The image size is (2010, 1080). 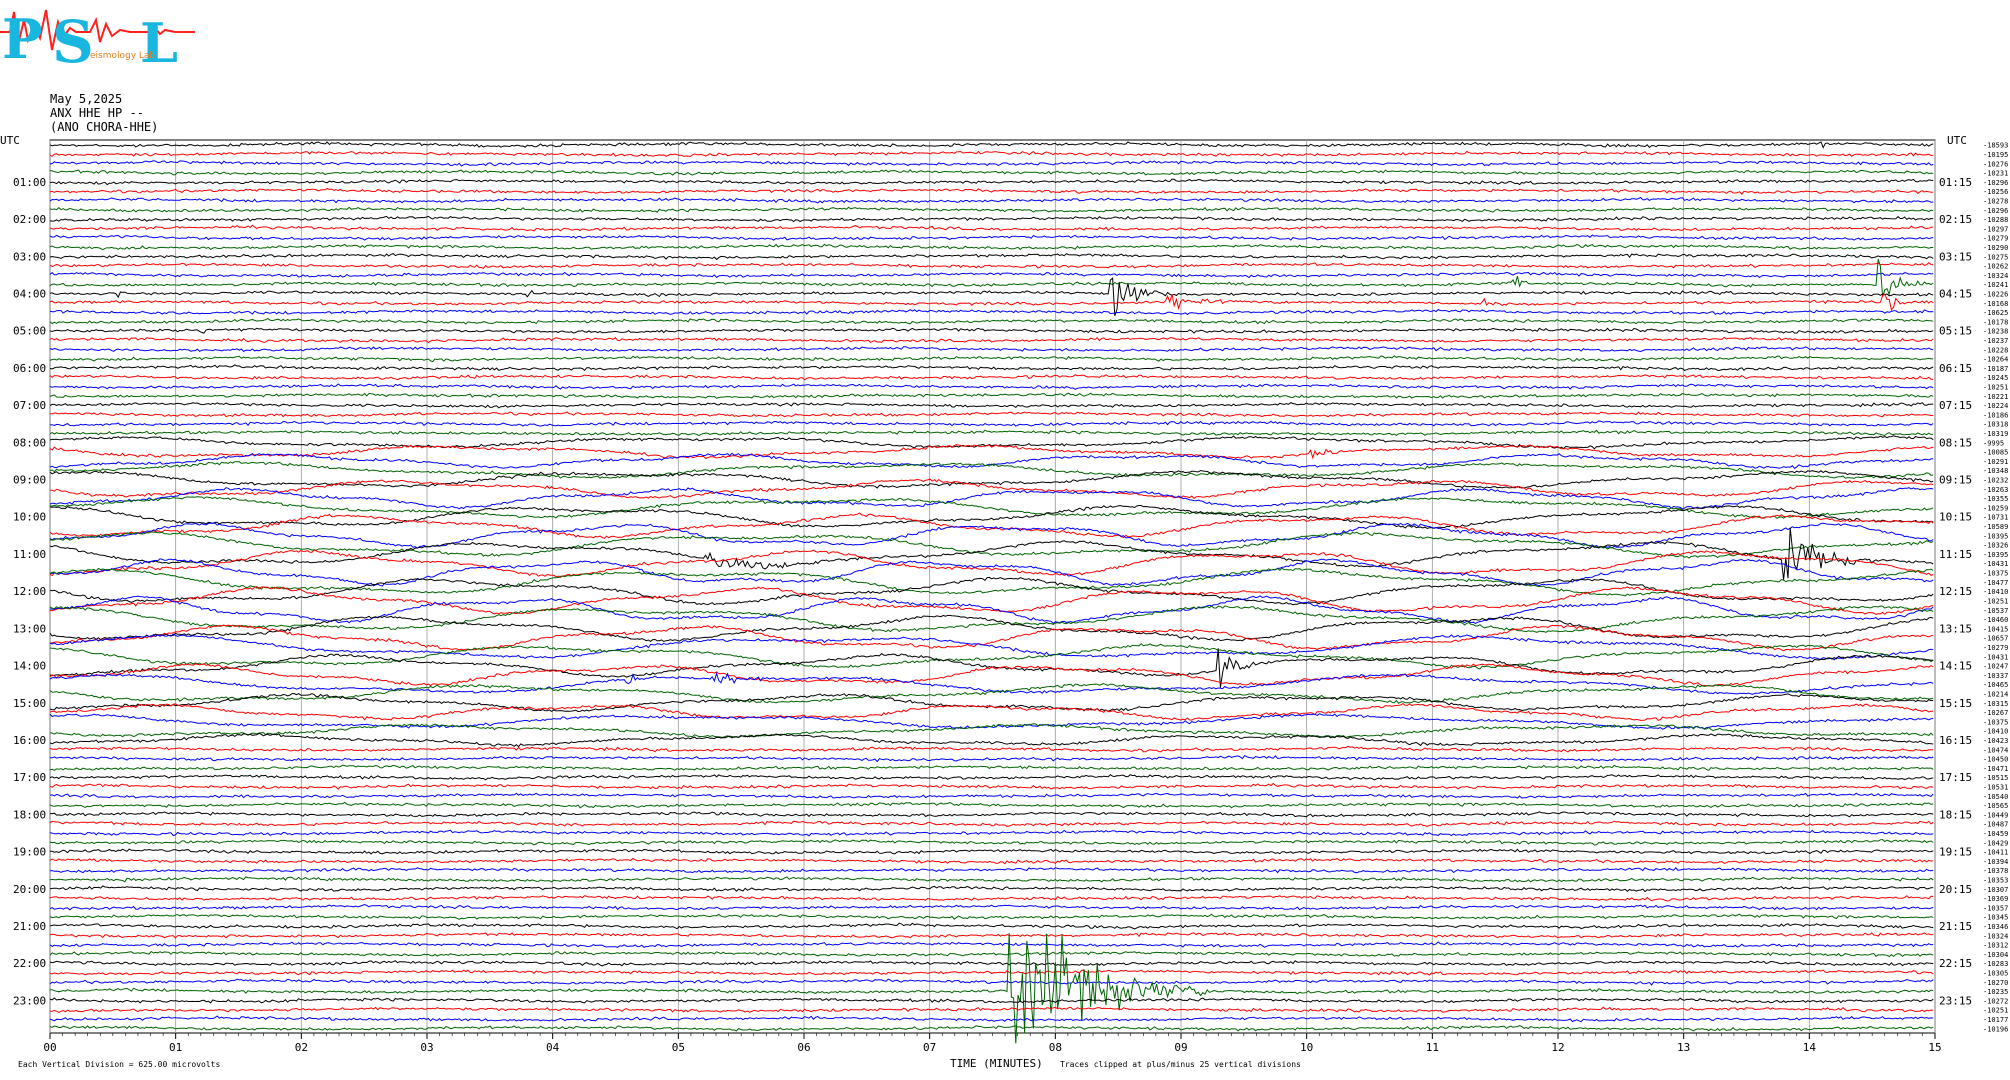 What do you see at coordinates (1995, 146) in the screenshot?
I see `trace-offset-label: -18593` at bounding box center [1995, 146].